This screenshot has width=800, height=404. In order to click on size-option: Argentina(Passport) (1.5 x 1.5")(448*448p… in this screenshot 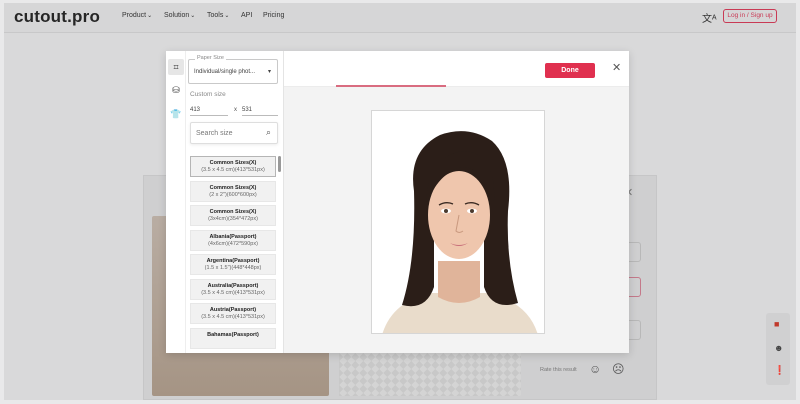, I will do `click(233, 264)`.